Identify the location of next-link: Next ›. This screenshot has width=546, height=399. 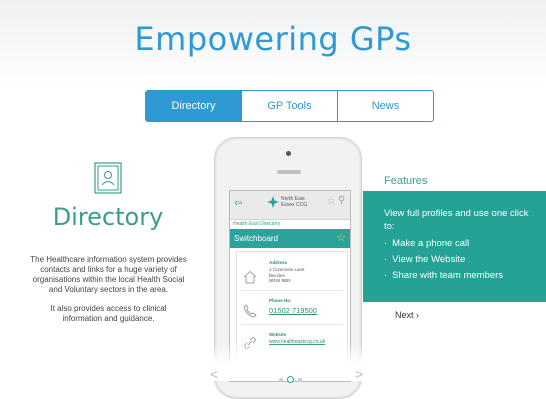
(407, 315).